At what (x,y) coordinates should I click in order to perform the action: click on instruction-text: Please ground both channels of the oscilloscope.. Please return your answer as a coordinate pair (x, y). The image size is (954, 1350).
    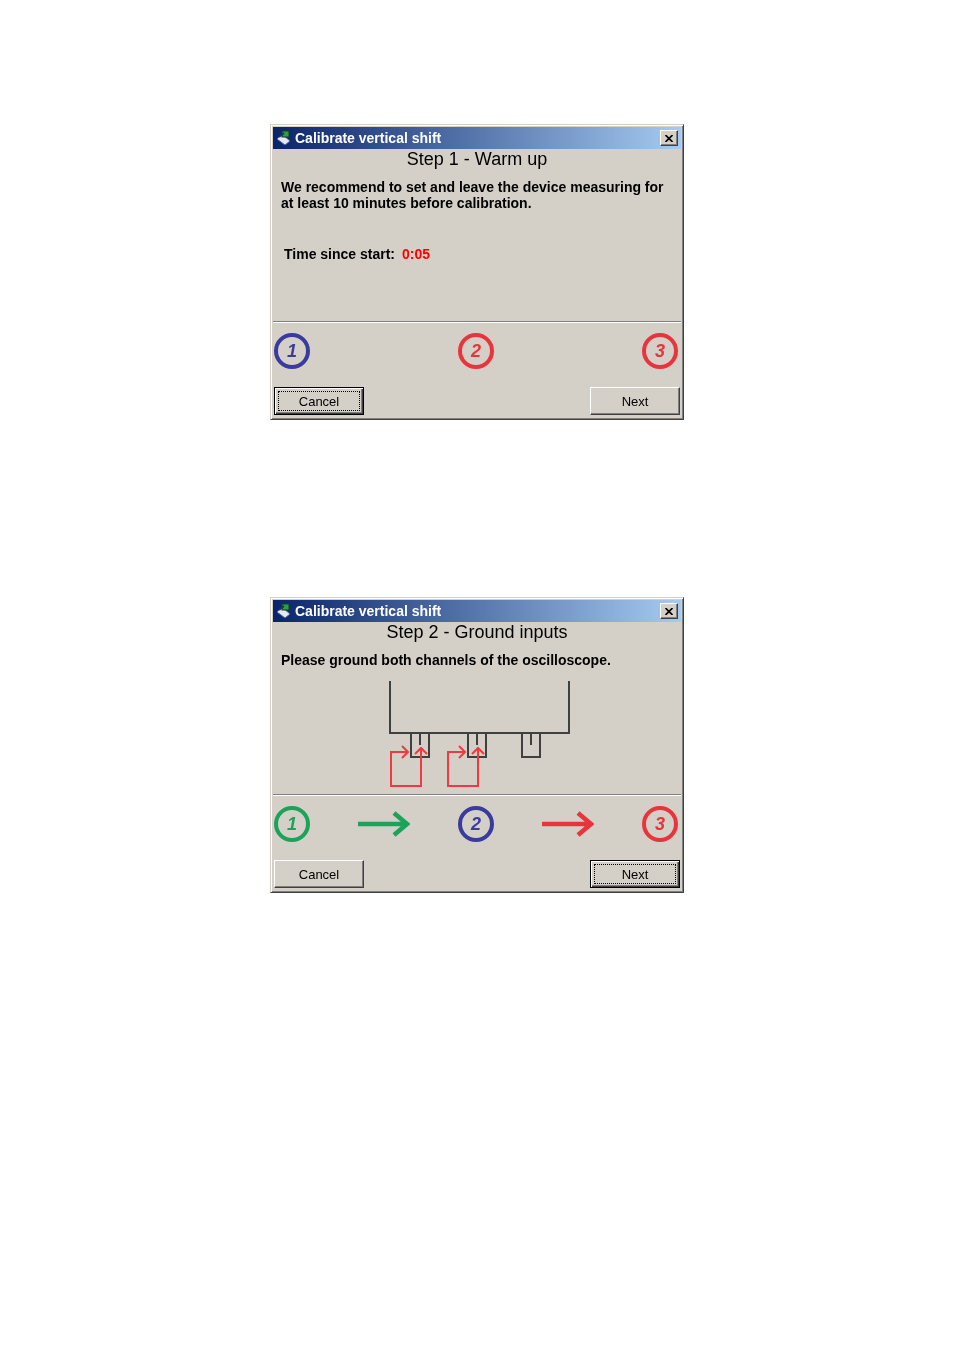
    Looking at the image, I should click on (446, 660).